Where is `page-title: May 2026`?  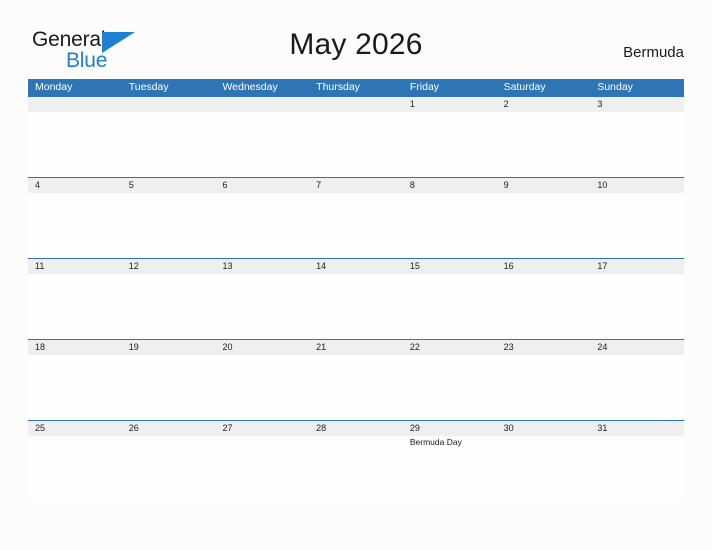
page-title: May 2026 is located at coordinates (356, 44).